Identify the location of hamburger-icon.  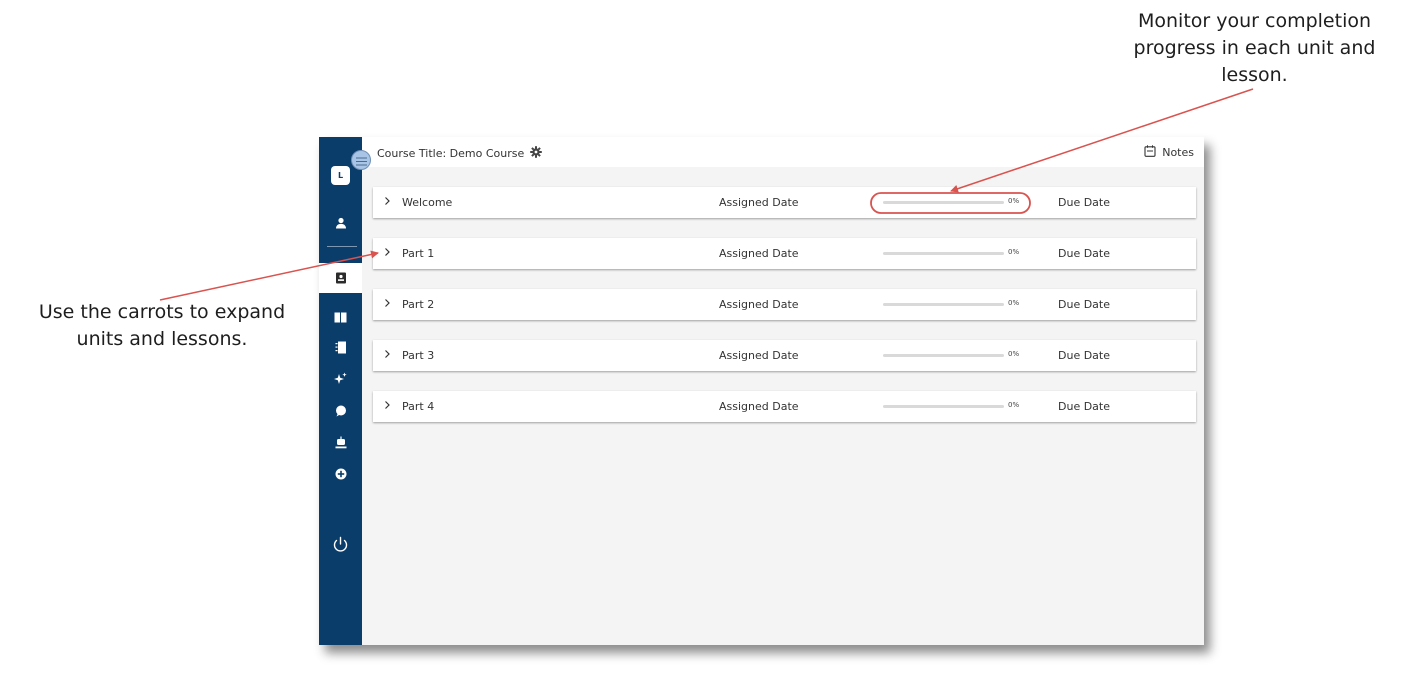
(361, 160).